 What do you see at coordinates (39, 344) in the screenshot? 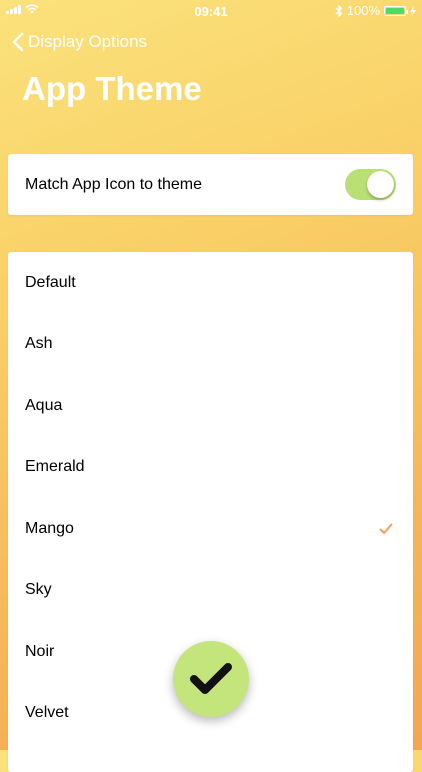
I see `theme-label: Ash` at bounding box center [39, 344].